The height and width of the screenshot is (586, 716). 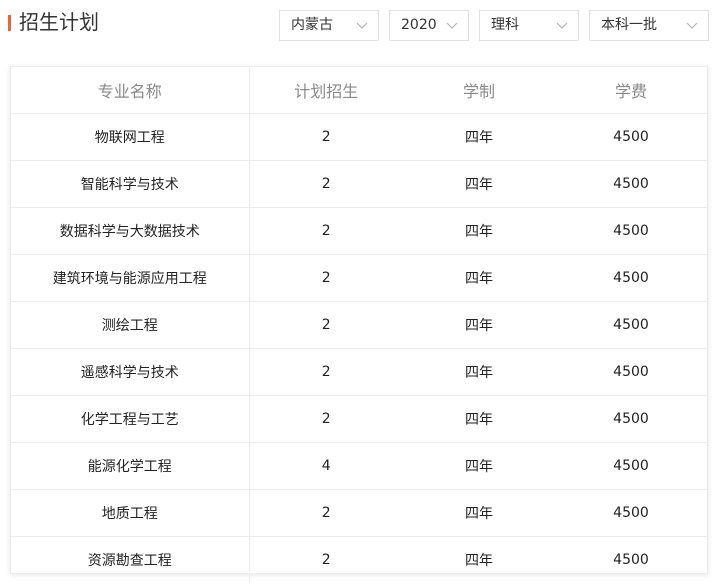 I want to click on subject-select: 理科, so click(x=529, y=25).